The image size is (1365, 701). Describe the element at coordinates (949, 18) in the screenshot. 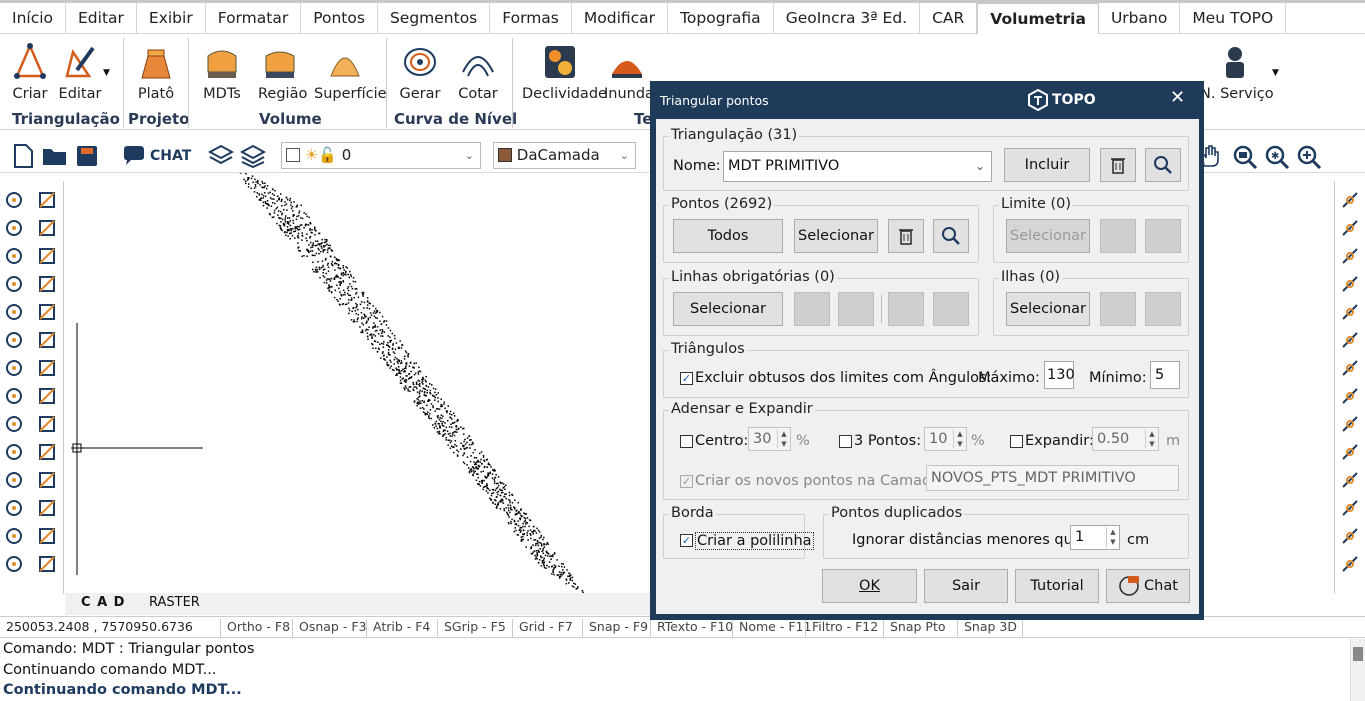

I see `menu-car: CAR` at that location.